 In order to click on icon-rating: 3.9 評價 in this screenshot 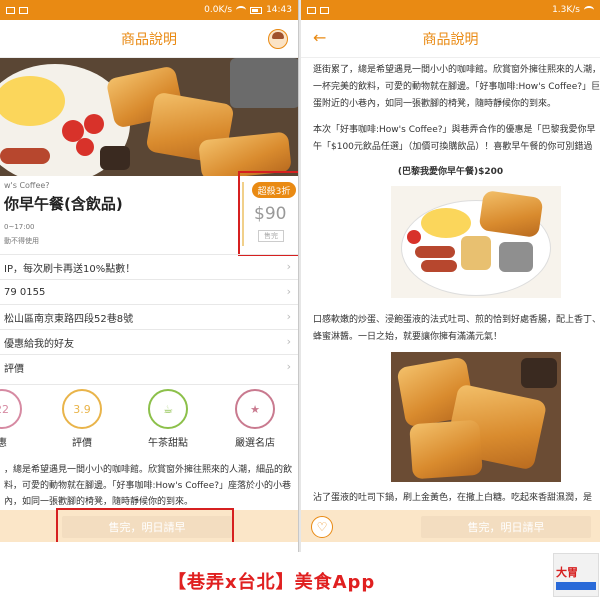, I will do `click(82, 419)`.